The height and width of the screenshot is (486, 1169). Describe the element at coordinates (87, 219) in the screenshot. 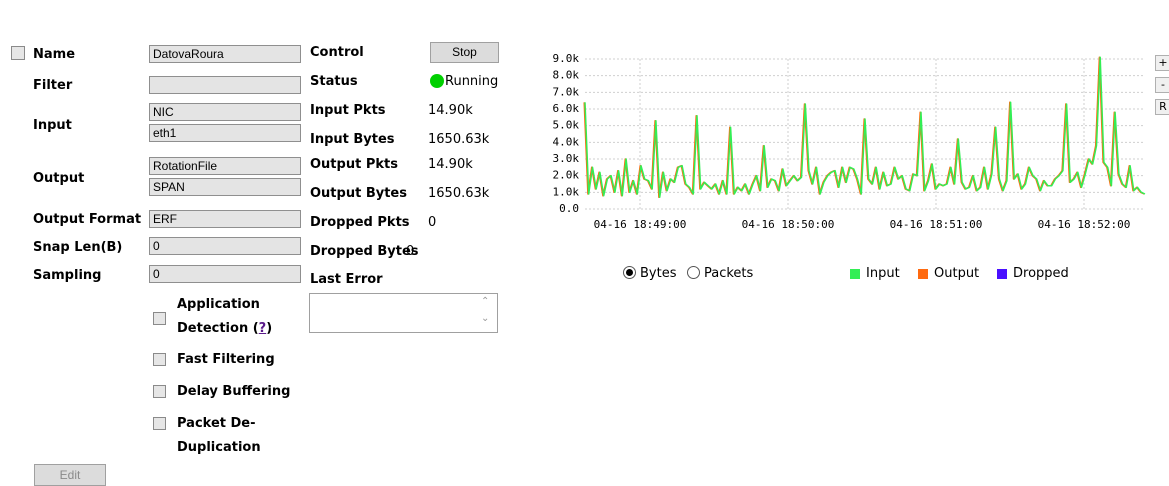

I see `output-format-label: Output Format` at that location.